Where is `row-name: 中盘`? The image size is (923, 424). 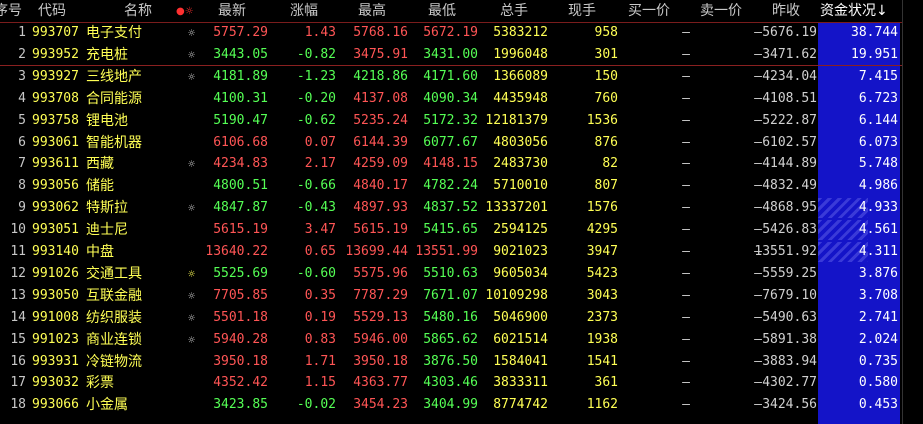
row-name: 中盘 is located at coordinates (100, 252).